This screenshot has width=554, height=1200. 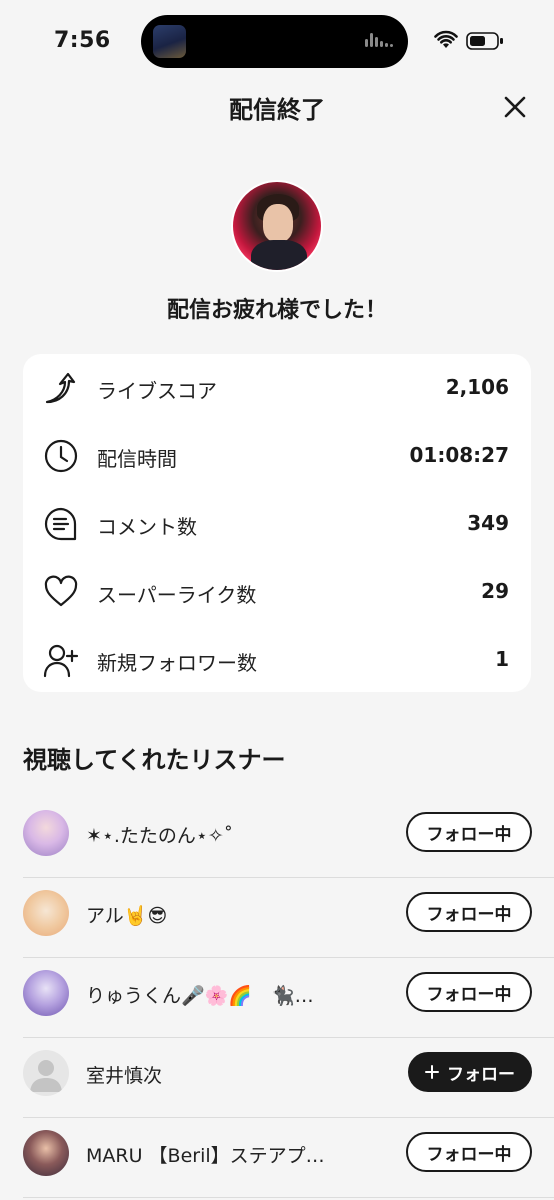 What do you see at coordinates (380, 41) in the screenshot?
I see `audio-wave-icon` at bounding box center [380, 41].